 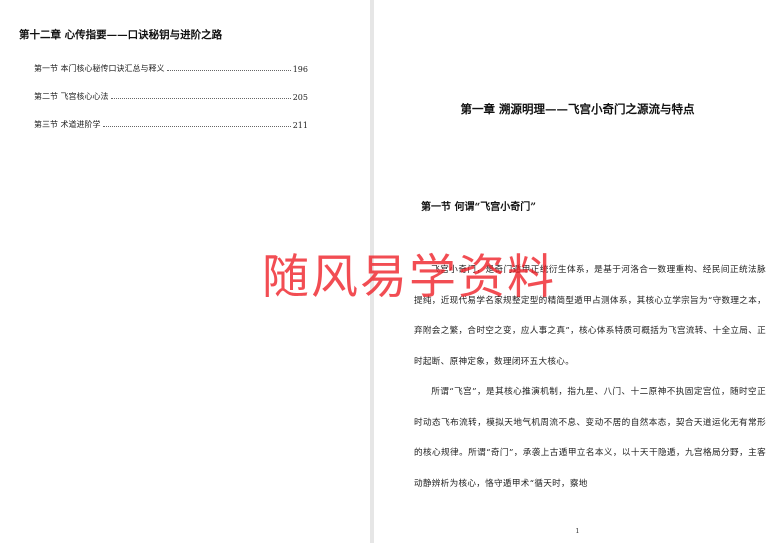 What do you see at coordinates (478, 207) in the screenshot?
I see `section-title: 第一节 何谓“飞宫小奇门”` at bounding box center [478, 207].